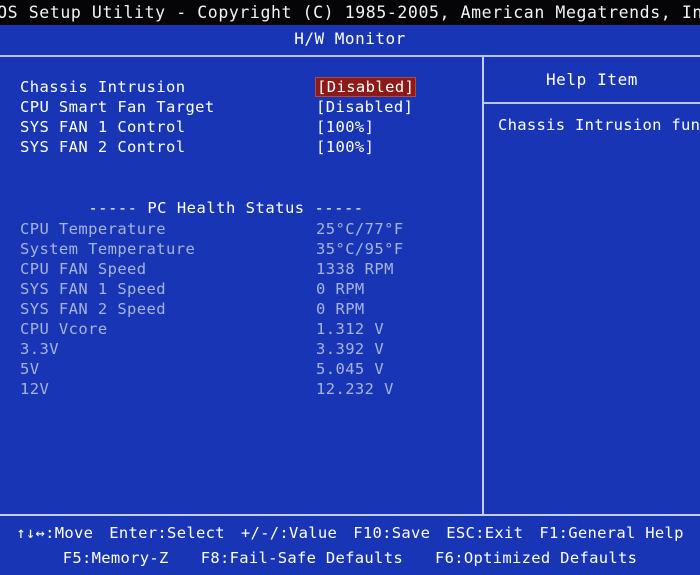  Describe the element at coordinates (115, 557) in the screenshot. I see `footer-key-hint: F5:Memory-Z` at that location.